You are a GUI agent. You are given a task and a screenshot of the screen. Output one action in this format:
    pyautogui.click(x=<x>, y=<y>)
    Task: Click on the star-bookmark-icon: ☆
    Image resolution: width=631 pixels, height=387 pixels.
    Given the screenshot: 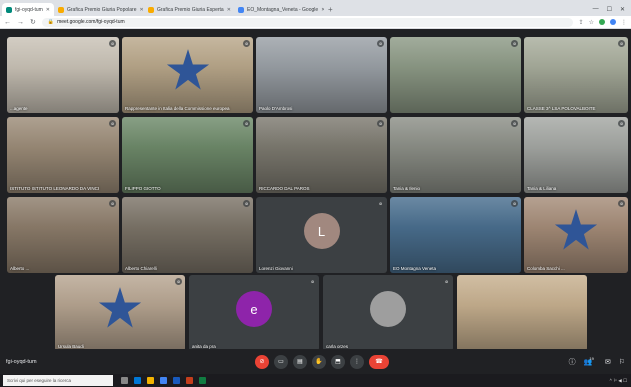 What is the action you would take?
    pyautogui.click(x=591, y=22)
    